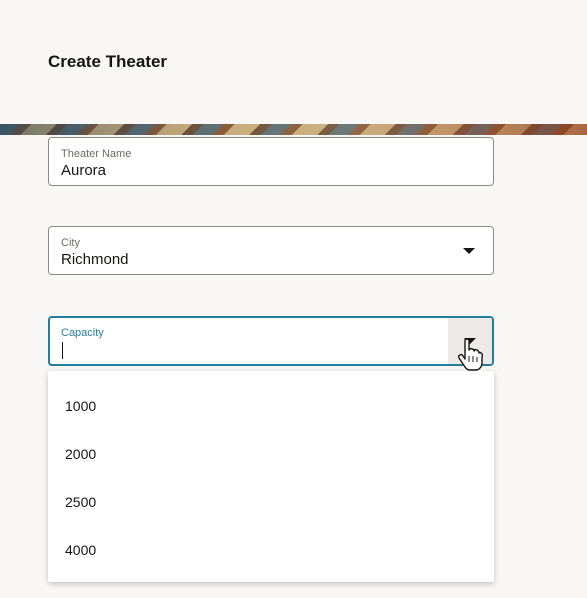  What do you see at coordinates (95, 259) in the screenshot?
I see `city-value: Richmond` at bounding box center [95, 259].